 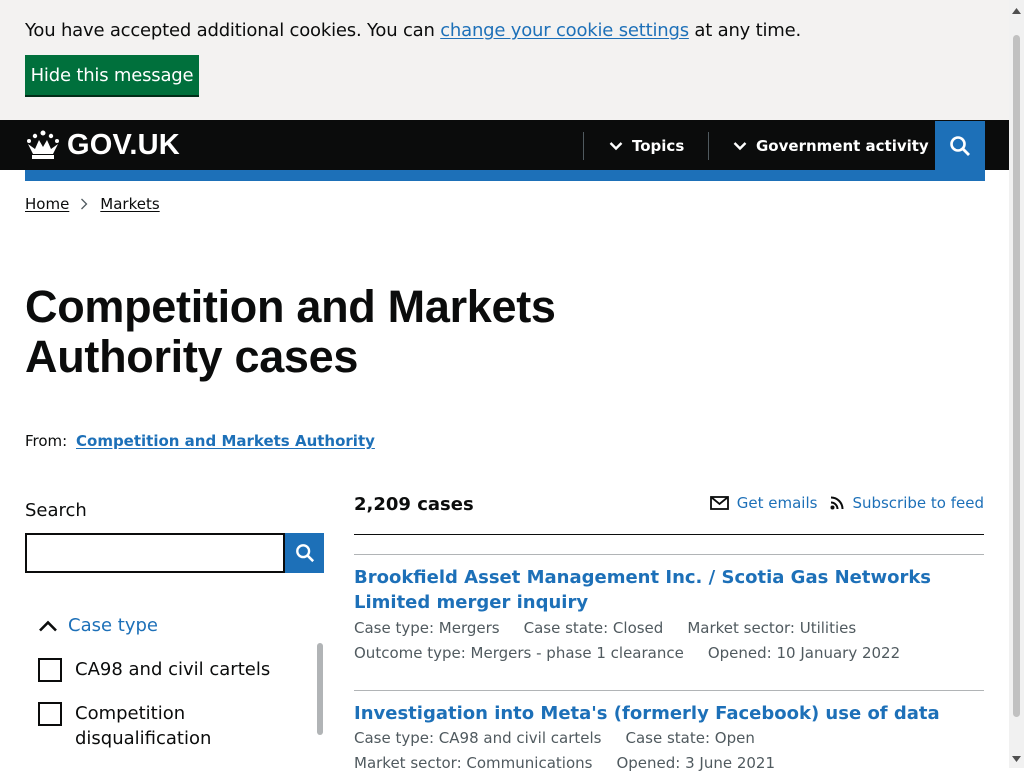 What do you see at coordinates (772, 628) in the screenshot?
I see `meta-market-sector: Market sector: Utilities` at bounding box center [772, 628].